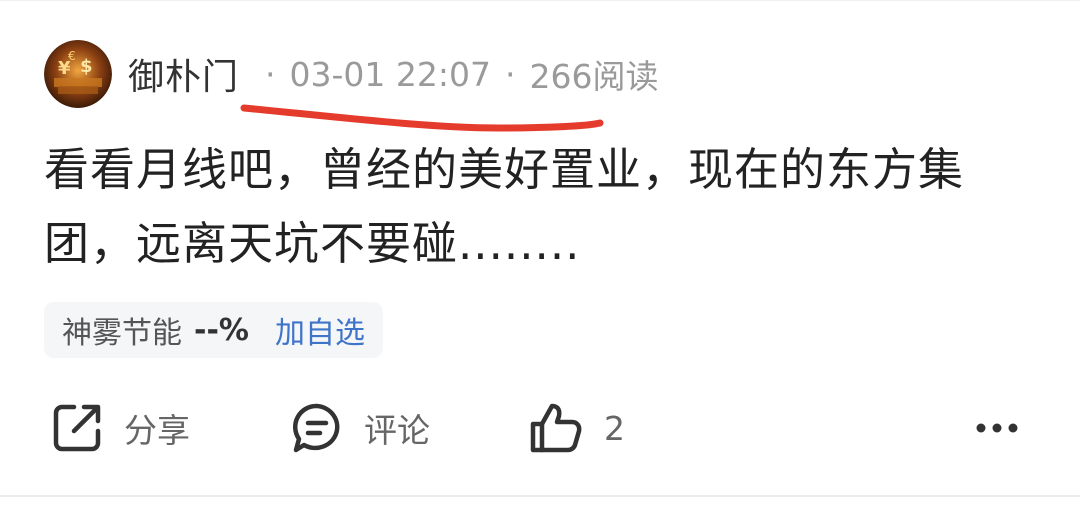 The height and width of the screenshot is (517, 1080). Describe the element at coordinates (77, 428) in the screenshot. I see `share-icon` at that location.